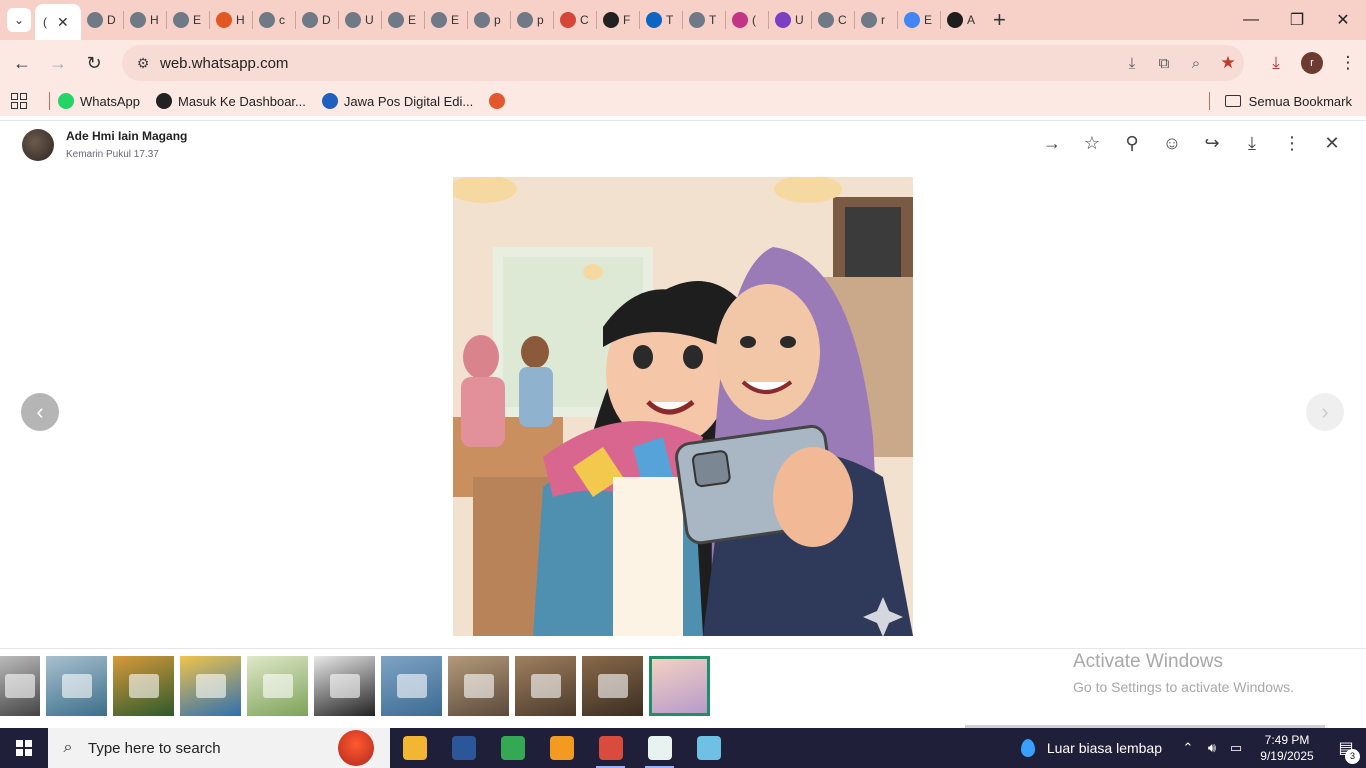 This screenshot has height=768, width=1366. What do you see at coordinates (40, 412) in the screenshot?
I see `previous-media-button: ‹` at bounding box center [40, 412].